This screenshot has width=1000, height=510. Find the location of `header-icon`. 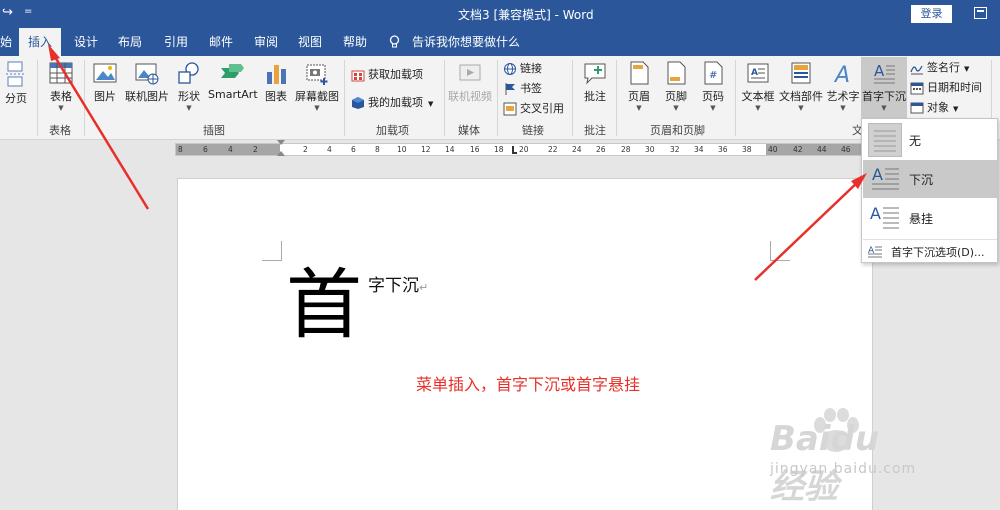

header-icon is located at coordinates (639, 73).